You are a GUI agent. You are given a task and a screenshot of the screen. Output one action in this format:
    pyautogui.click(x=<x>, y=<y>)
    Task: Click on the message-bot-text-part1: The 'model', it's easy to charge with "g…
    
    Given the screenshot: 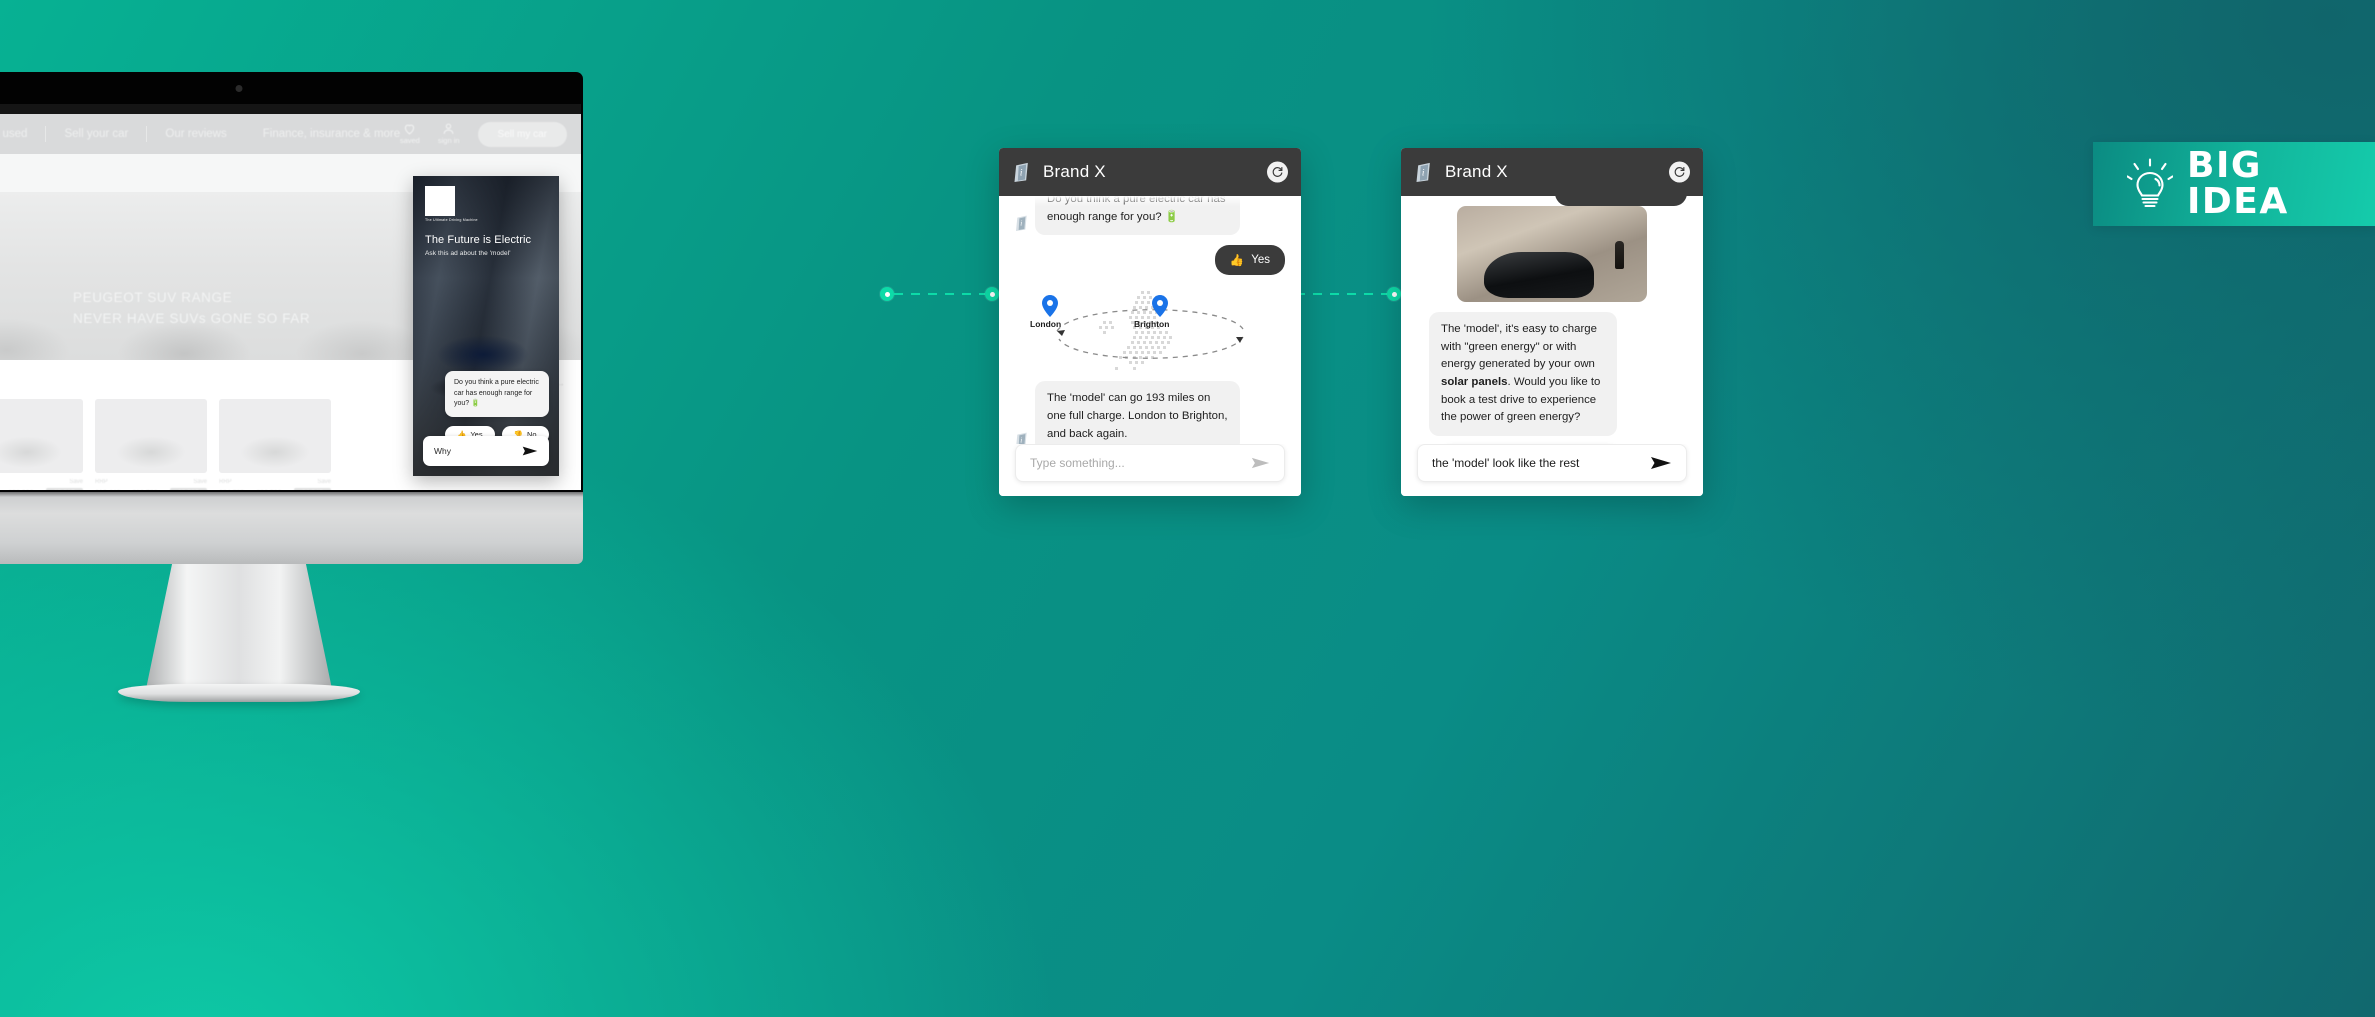 What is the action you would take?
    pyautogui.click(x=1519, y=347)
    